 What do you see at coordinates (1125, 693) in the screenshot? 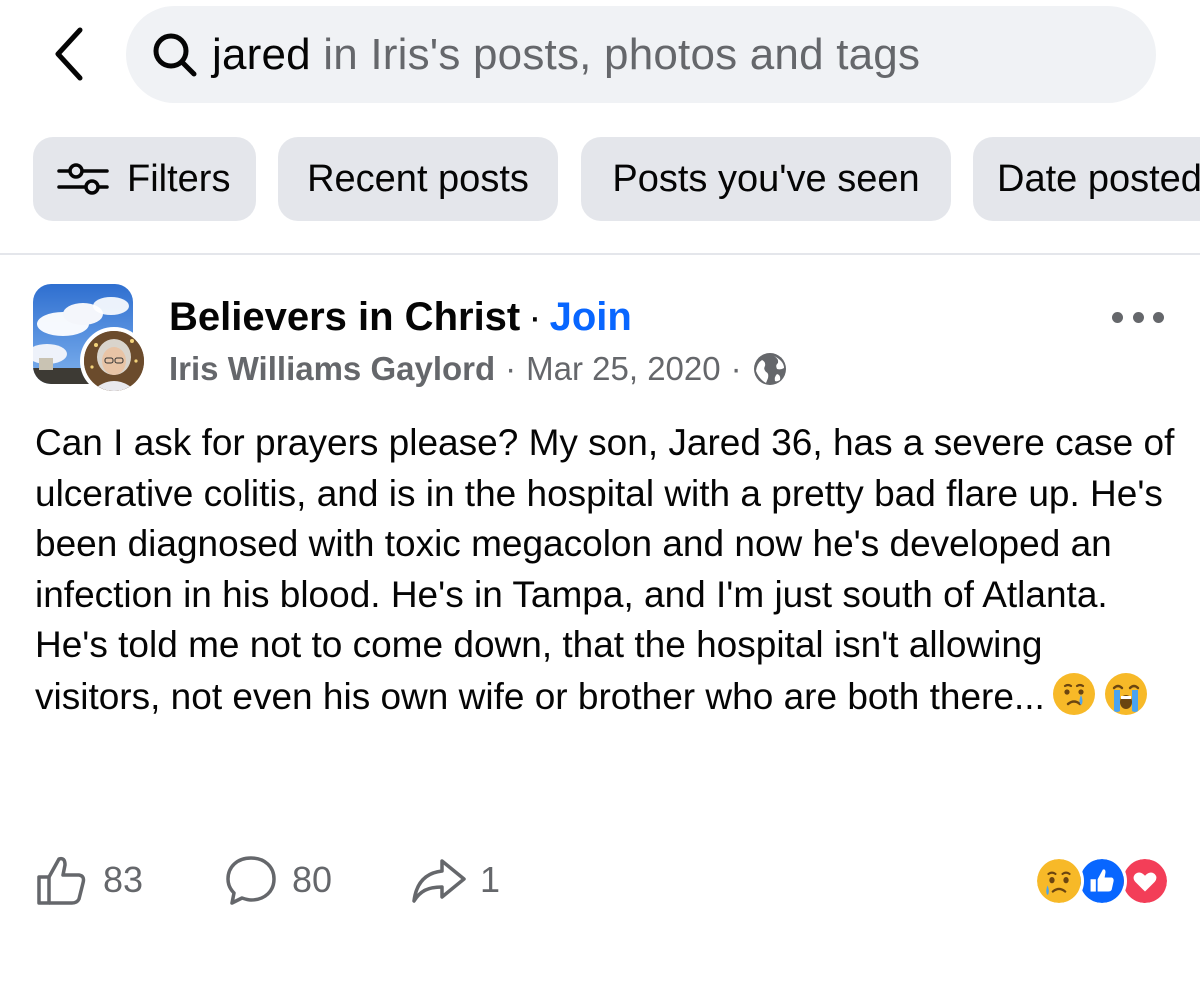
I see `loudly-crying-face-emoji` at bounding box center [1125, 693].